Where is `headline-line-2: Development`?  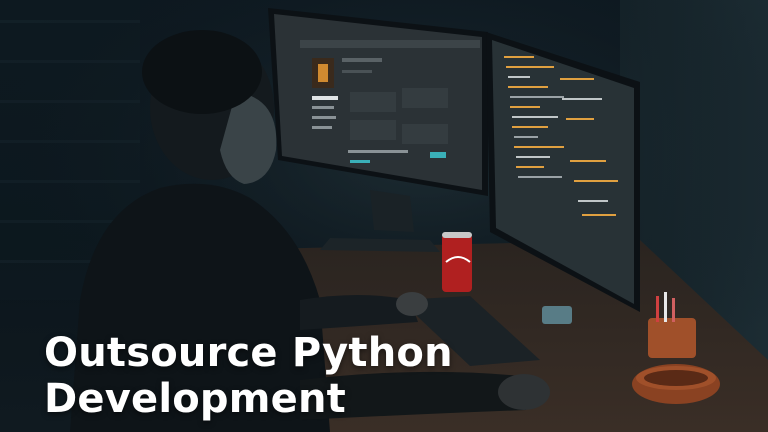
headline-line-2: Development is located at coordinates (195, 399).